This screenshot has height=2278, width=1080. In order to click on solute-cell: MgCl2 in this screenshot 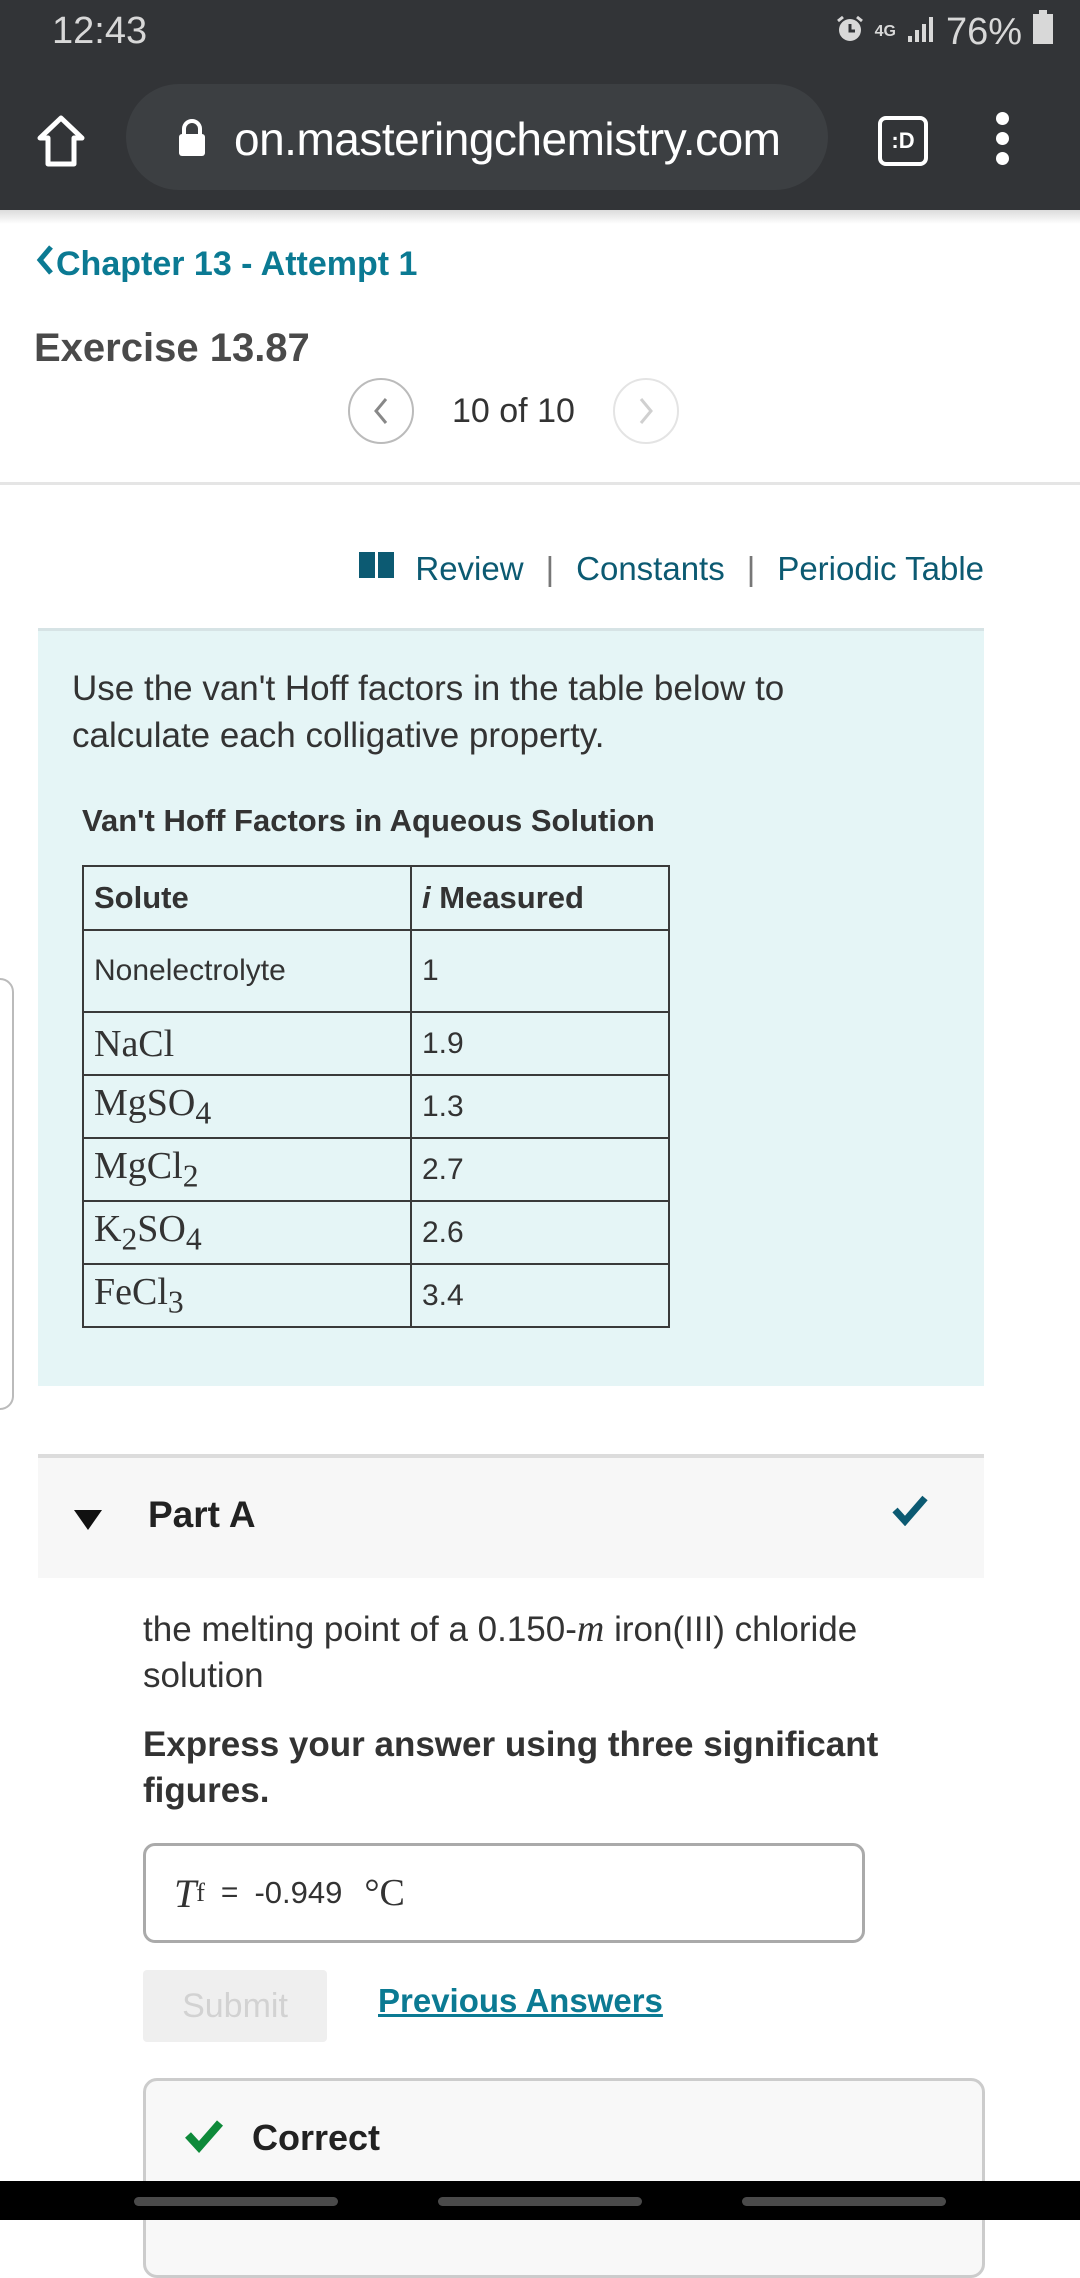, I will do `click(247, 1169)`.